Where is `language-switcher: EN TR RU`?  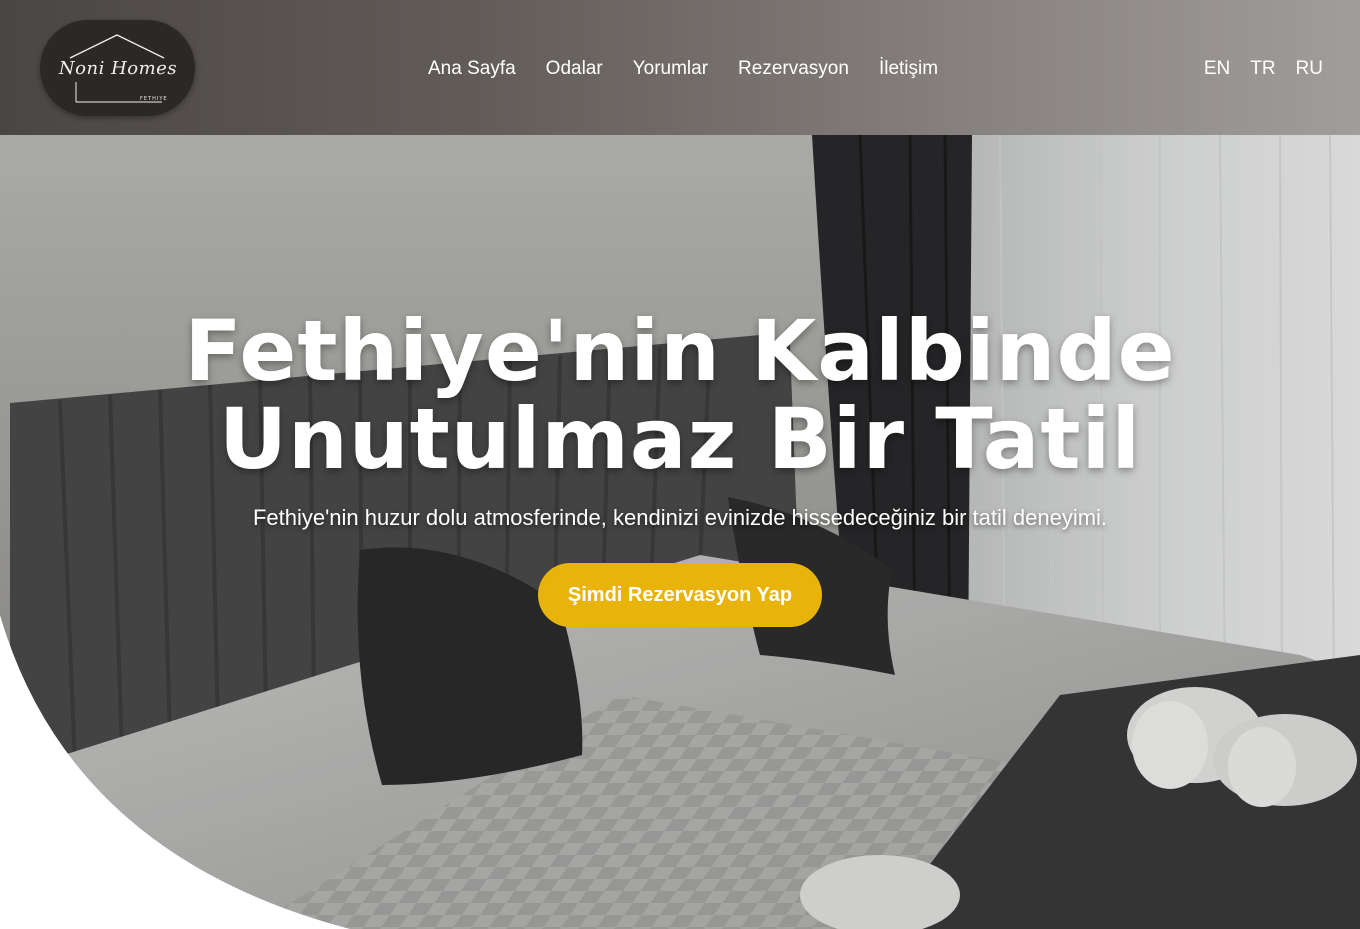 language-switcher: EN TR RU is located at coordinates (1263, 69).